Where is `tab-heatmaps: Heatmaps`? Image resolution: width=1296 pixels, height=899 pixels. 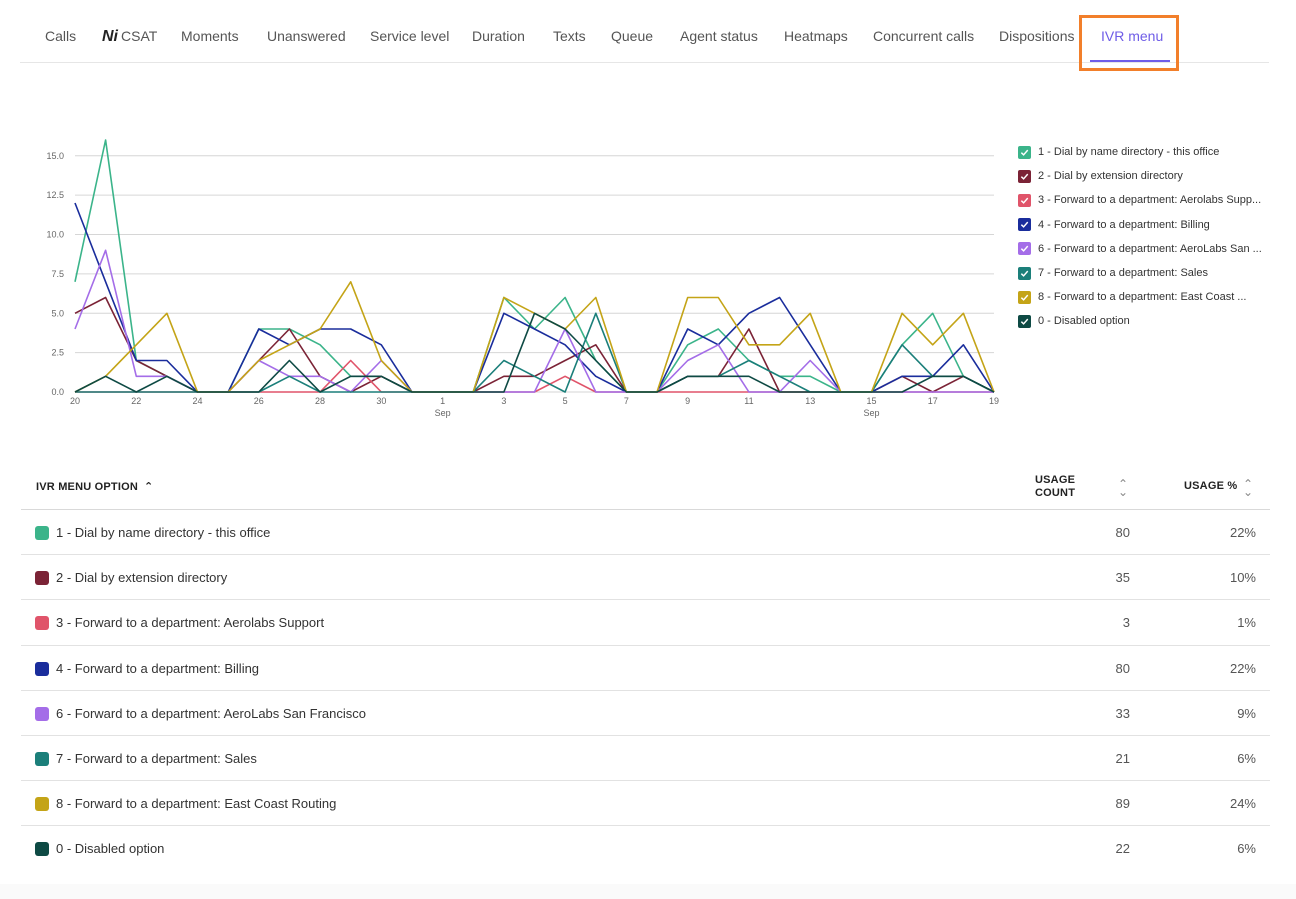
tab-heatmaps: Heatmaps is located at coordinates (816, 36).